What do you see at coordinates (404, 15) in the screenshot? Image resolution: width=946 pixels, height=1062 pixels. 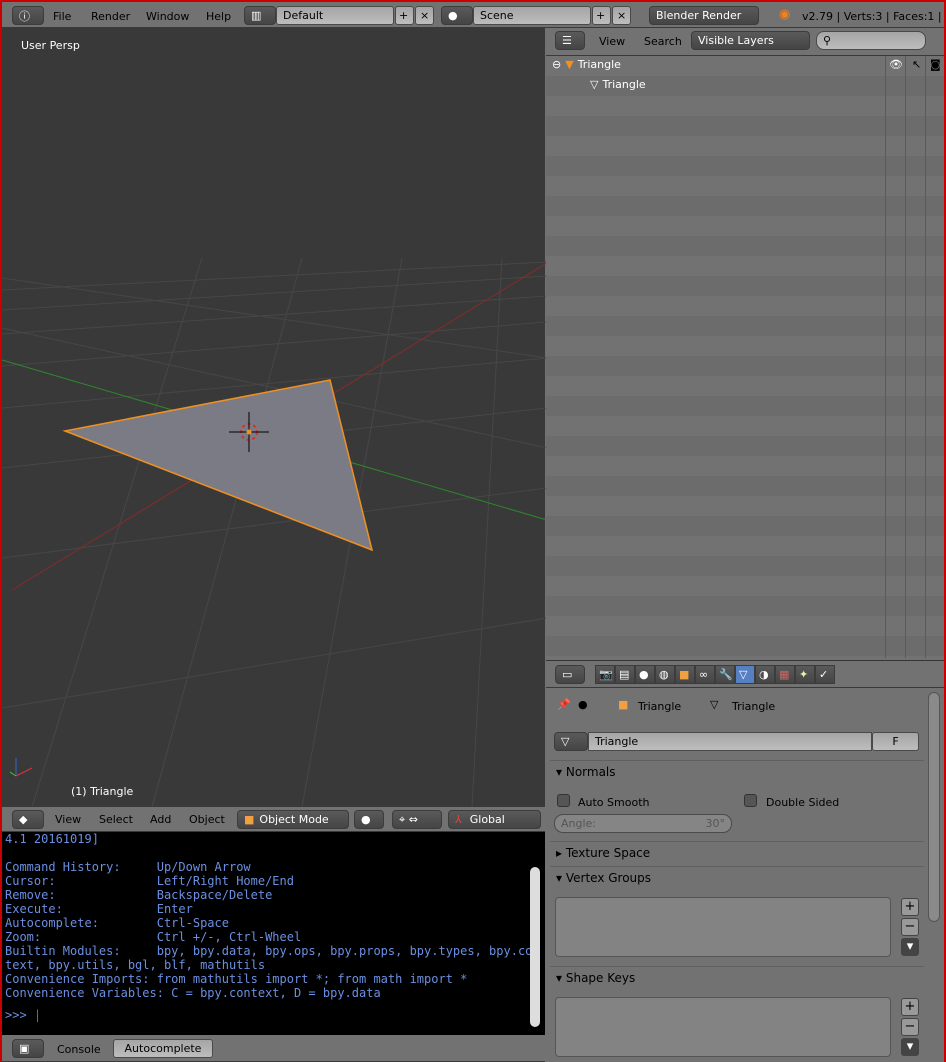 I see `add-layout-button: +` at bounding box center [404, 15].